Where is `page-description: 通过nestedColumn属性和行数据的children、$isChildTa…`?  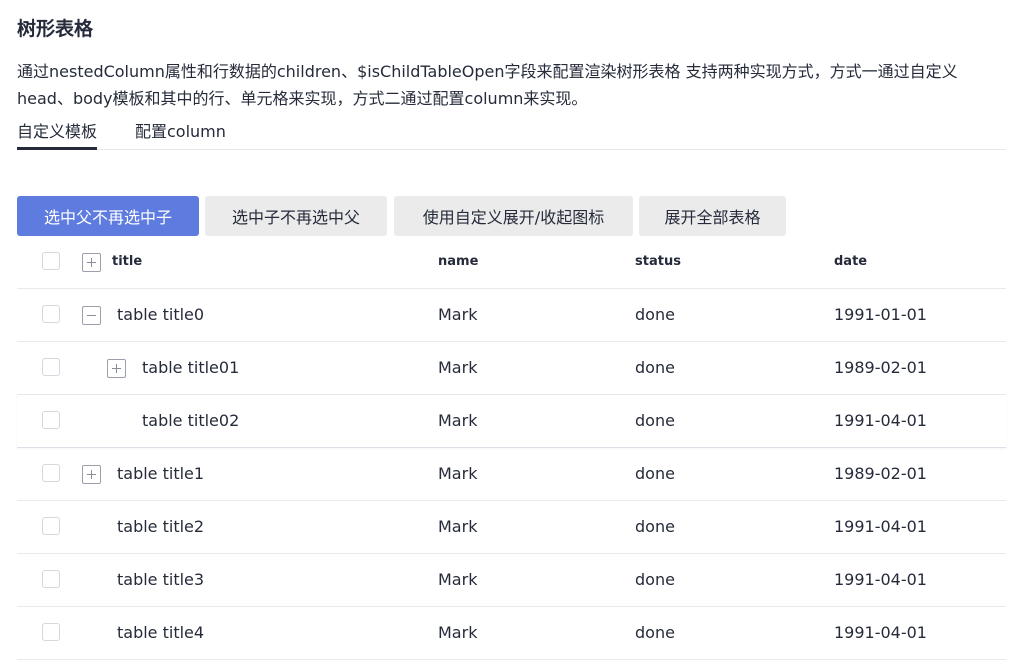 page-description: 通过nestedColumn属性和行数据的children、$isChildTa… is located at coordinates (487, 85).